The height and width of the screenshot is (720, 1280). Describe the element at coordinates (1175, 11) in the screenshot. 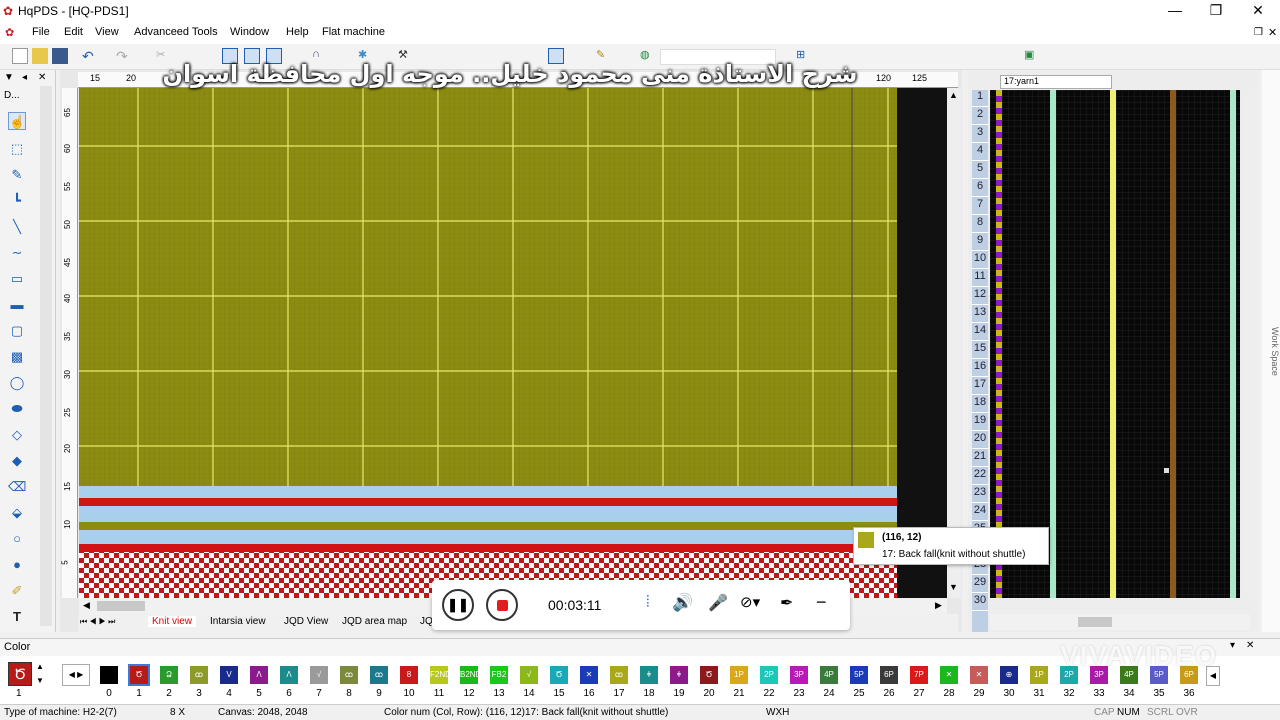

I see `minimize-button: —` at that location.